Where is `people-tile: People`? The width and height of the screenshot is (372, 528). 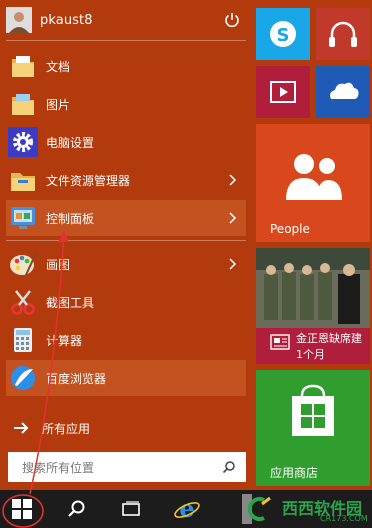 people-tile: People is located at coordinates (313, 183).